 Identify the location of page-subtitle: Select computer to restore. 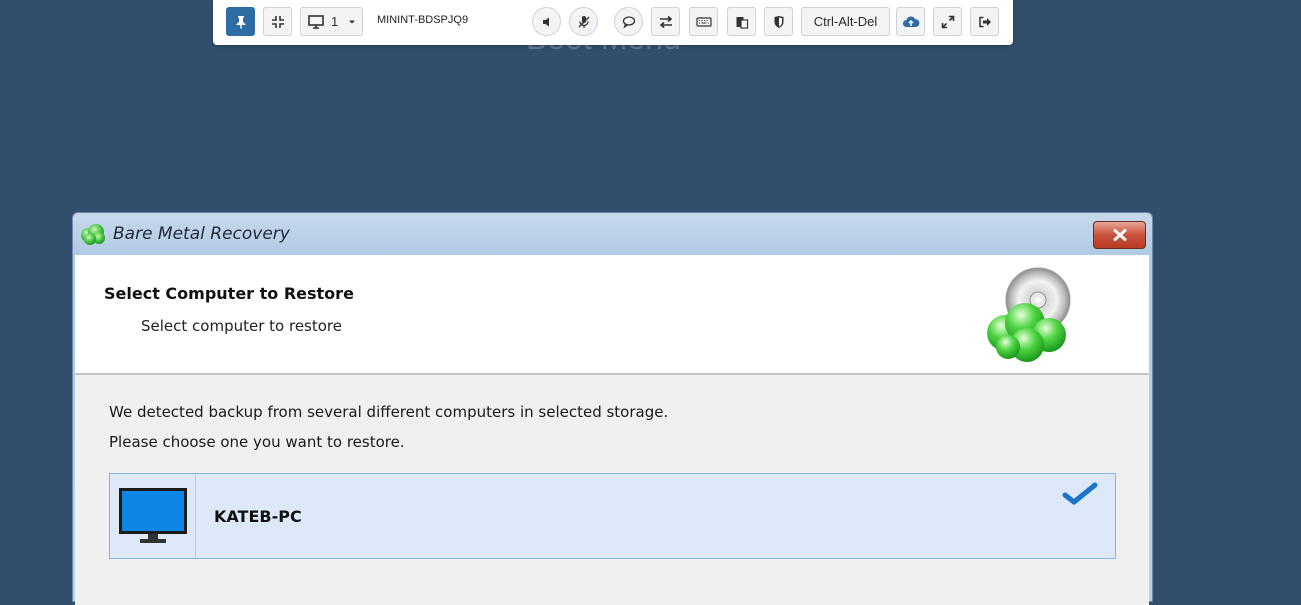
(241, 326).